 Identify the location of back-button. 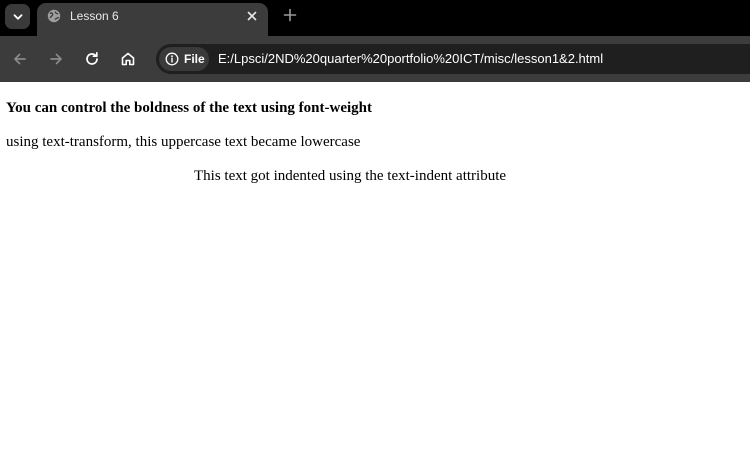
(20, 59).